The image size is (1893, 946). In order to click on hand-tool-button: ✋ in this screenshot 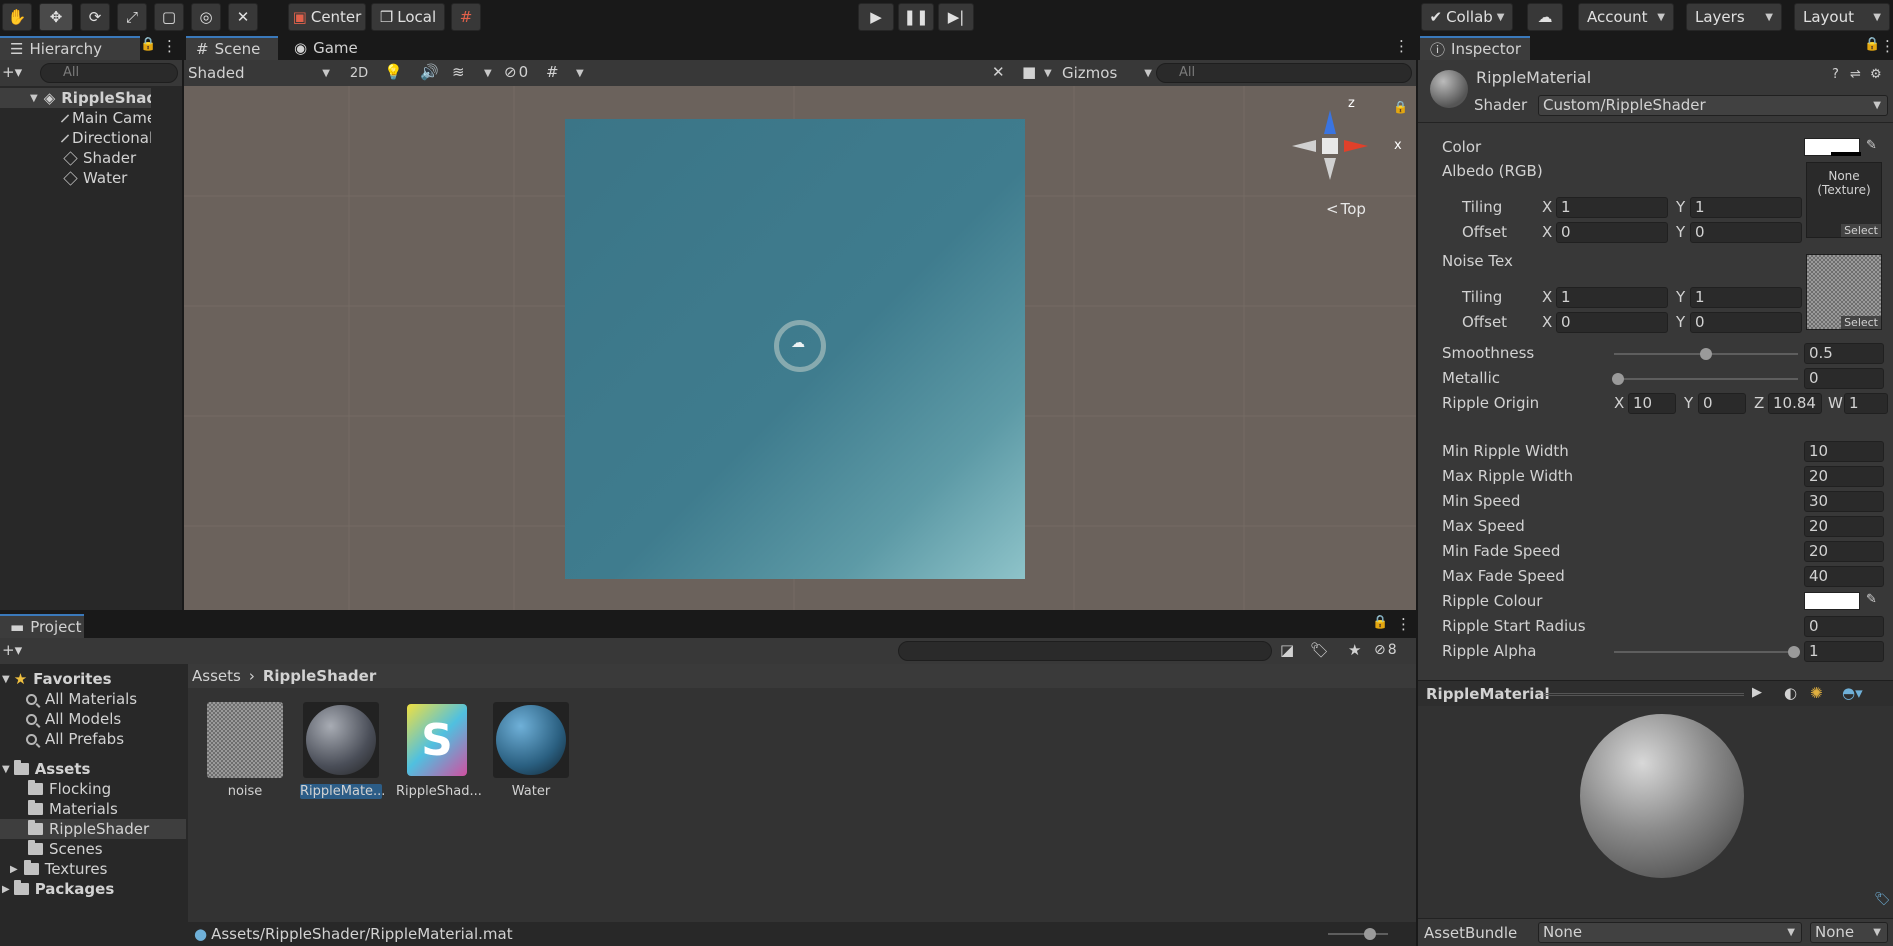, I will do `click(17, 17)`.